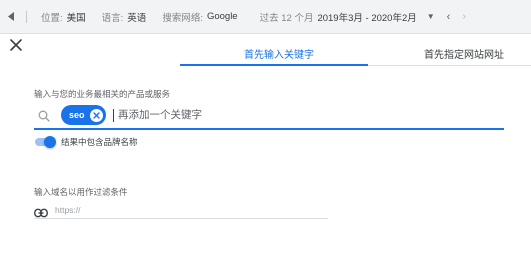  What do you see at coordinates (13, 16) in the screenshot?
I see `back-arrow-icon` at bounding box center [13, 16].